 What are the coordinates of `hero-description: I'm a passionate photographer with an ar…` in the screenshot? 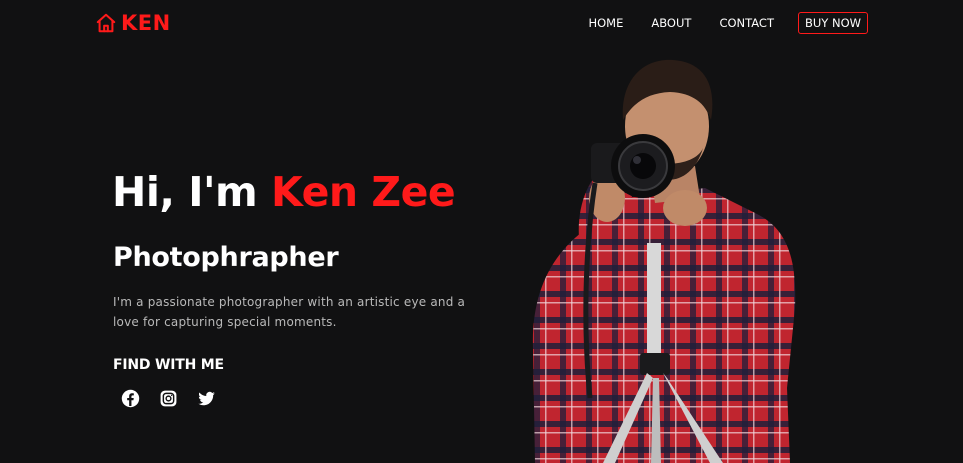 It's located at (289, 312).